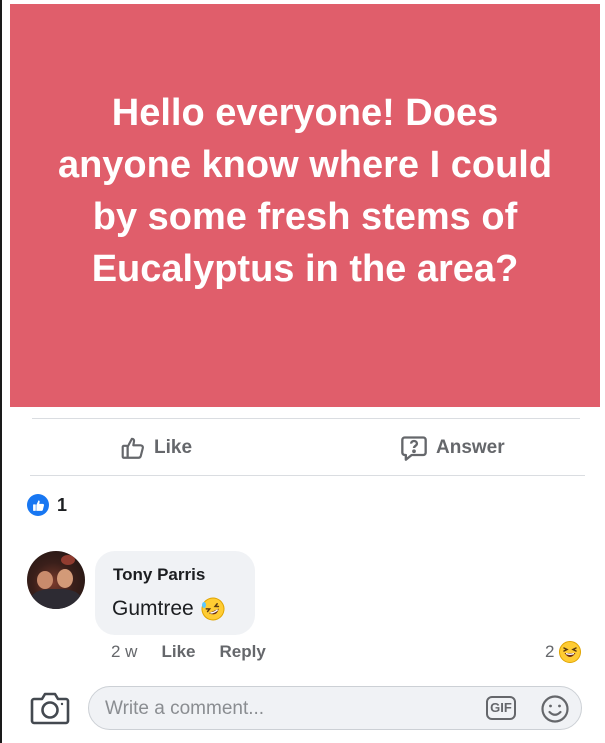 This screenshot has height=743, width=605. I want to click on answer-button: Answer, so click(452, 448).